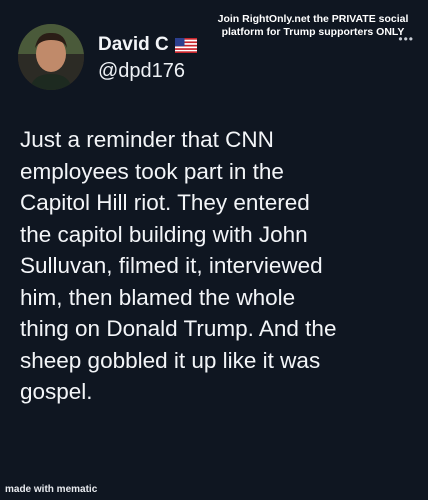  Describe the element at coordinates (152, 171) in the screenshot. I see `tweet-text-line: employees took part in the` at that location.